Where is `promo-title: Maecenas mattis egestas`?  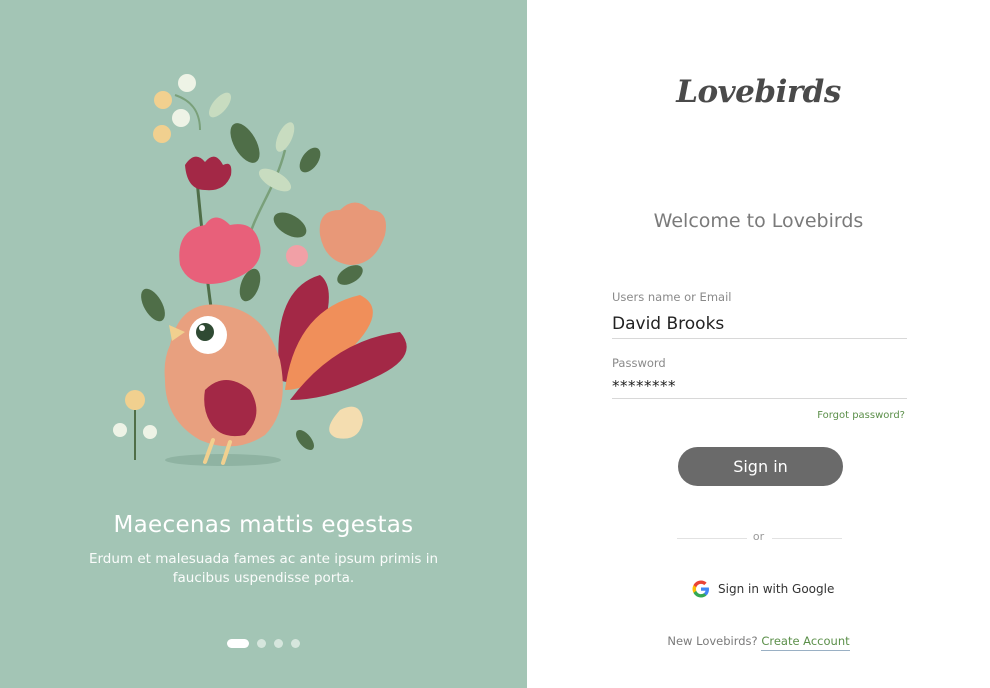 promo-title: Maecenas mattis egestas is located at coordinates (263, 525).